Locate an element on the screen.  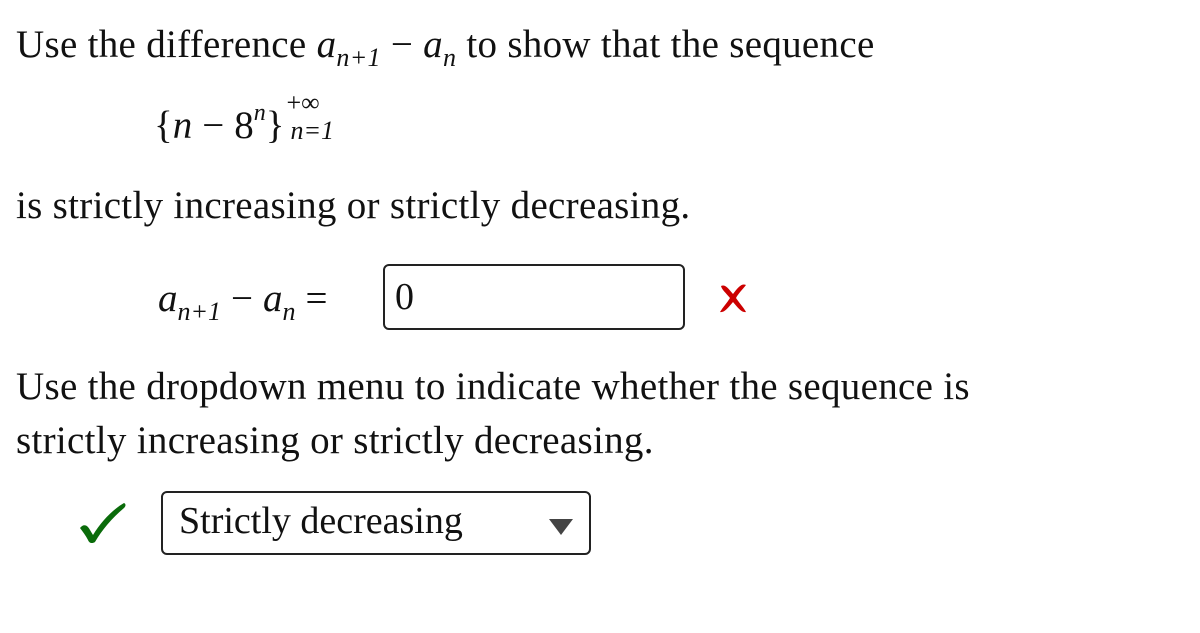
intro-prefix: Use the difference is located at coordinates (161, 44).